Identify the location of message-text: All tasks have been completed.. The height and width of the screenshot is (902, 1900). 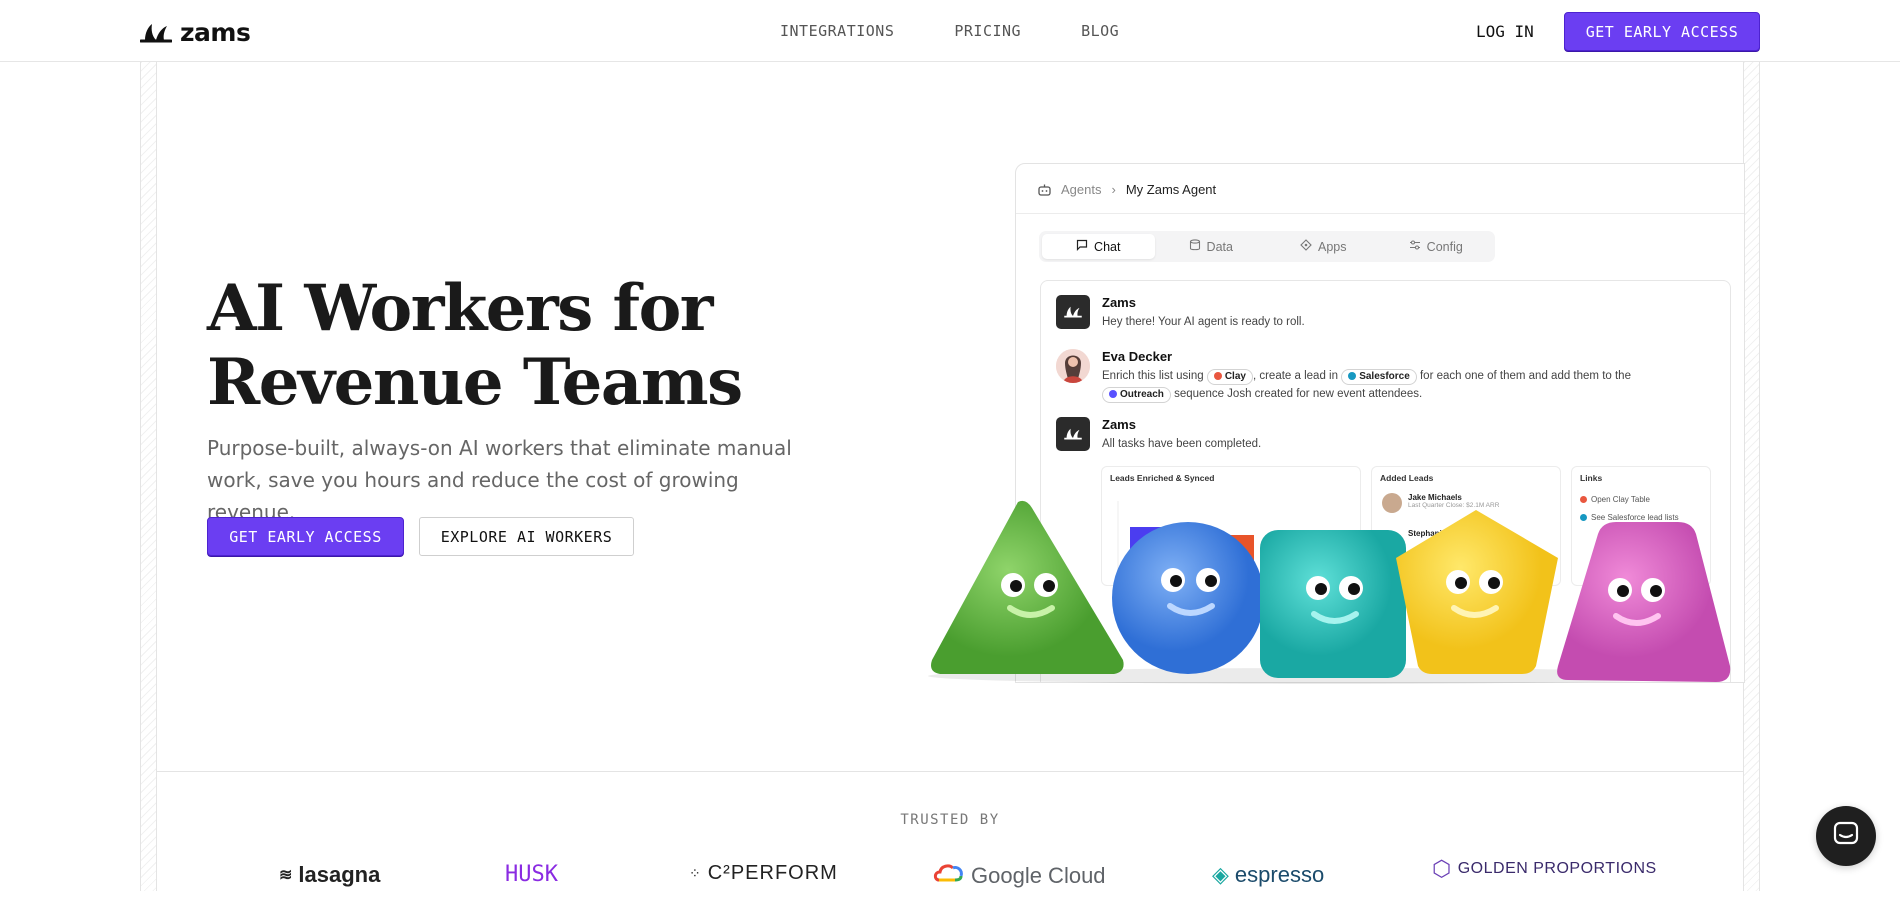
(1182, 444).